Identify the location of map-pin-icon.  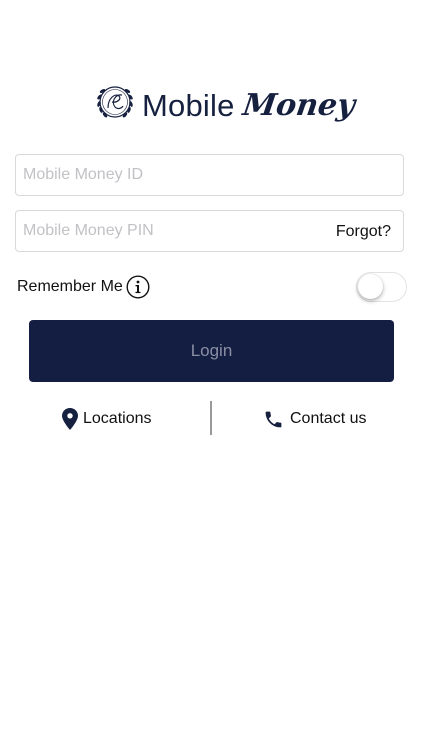
(70, 419).